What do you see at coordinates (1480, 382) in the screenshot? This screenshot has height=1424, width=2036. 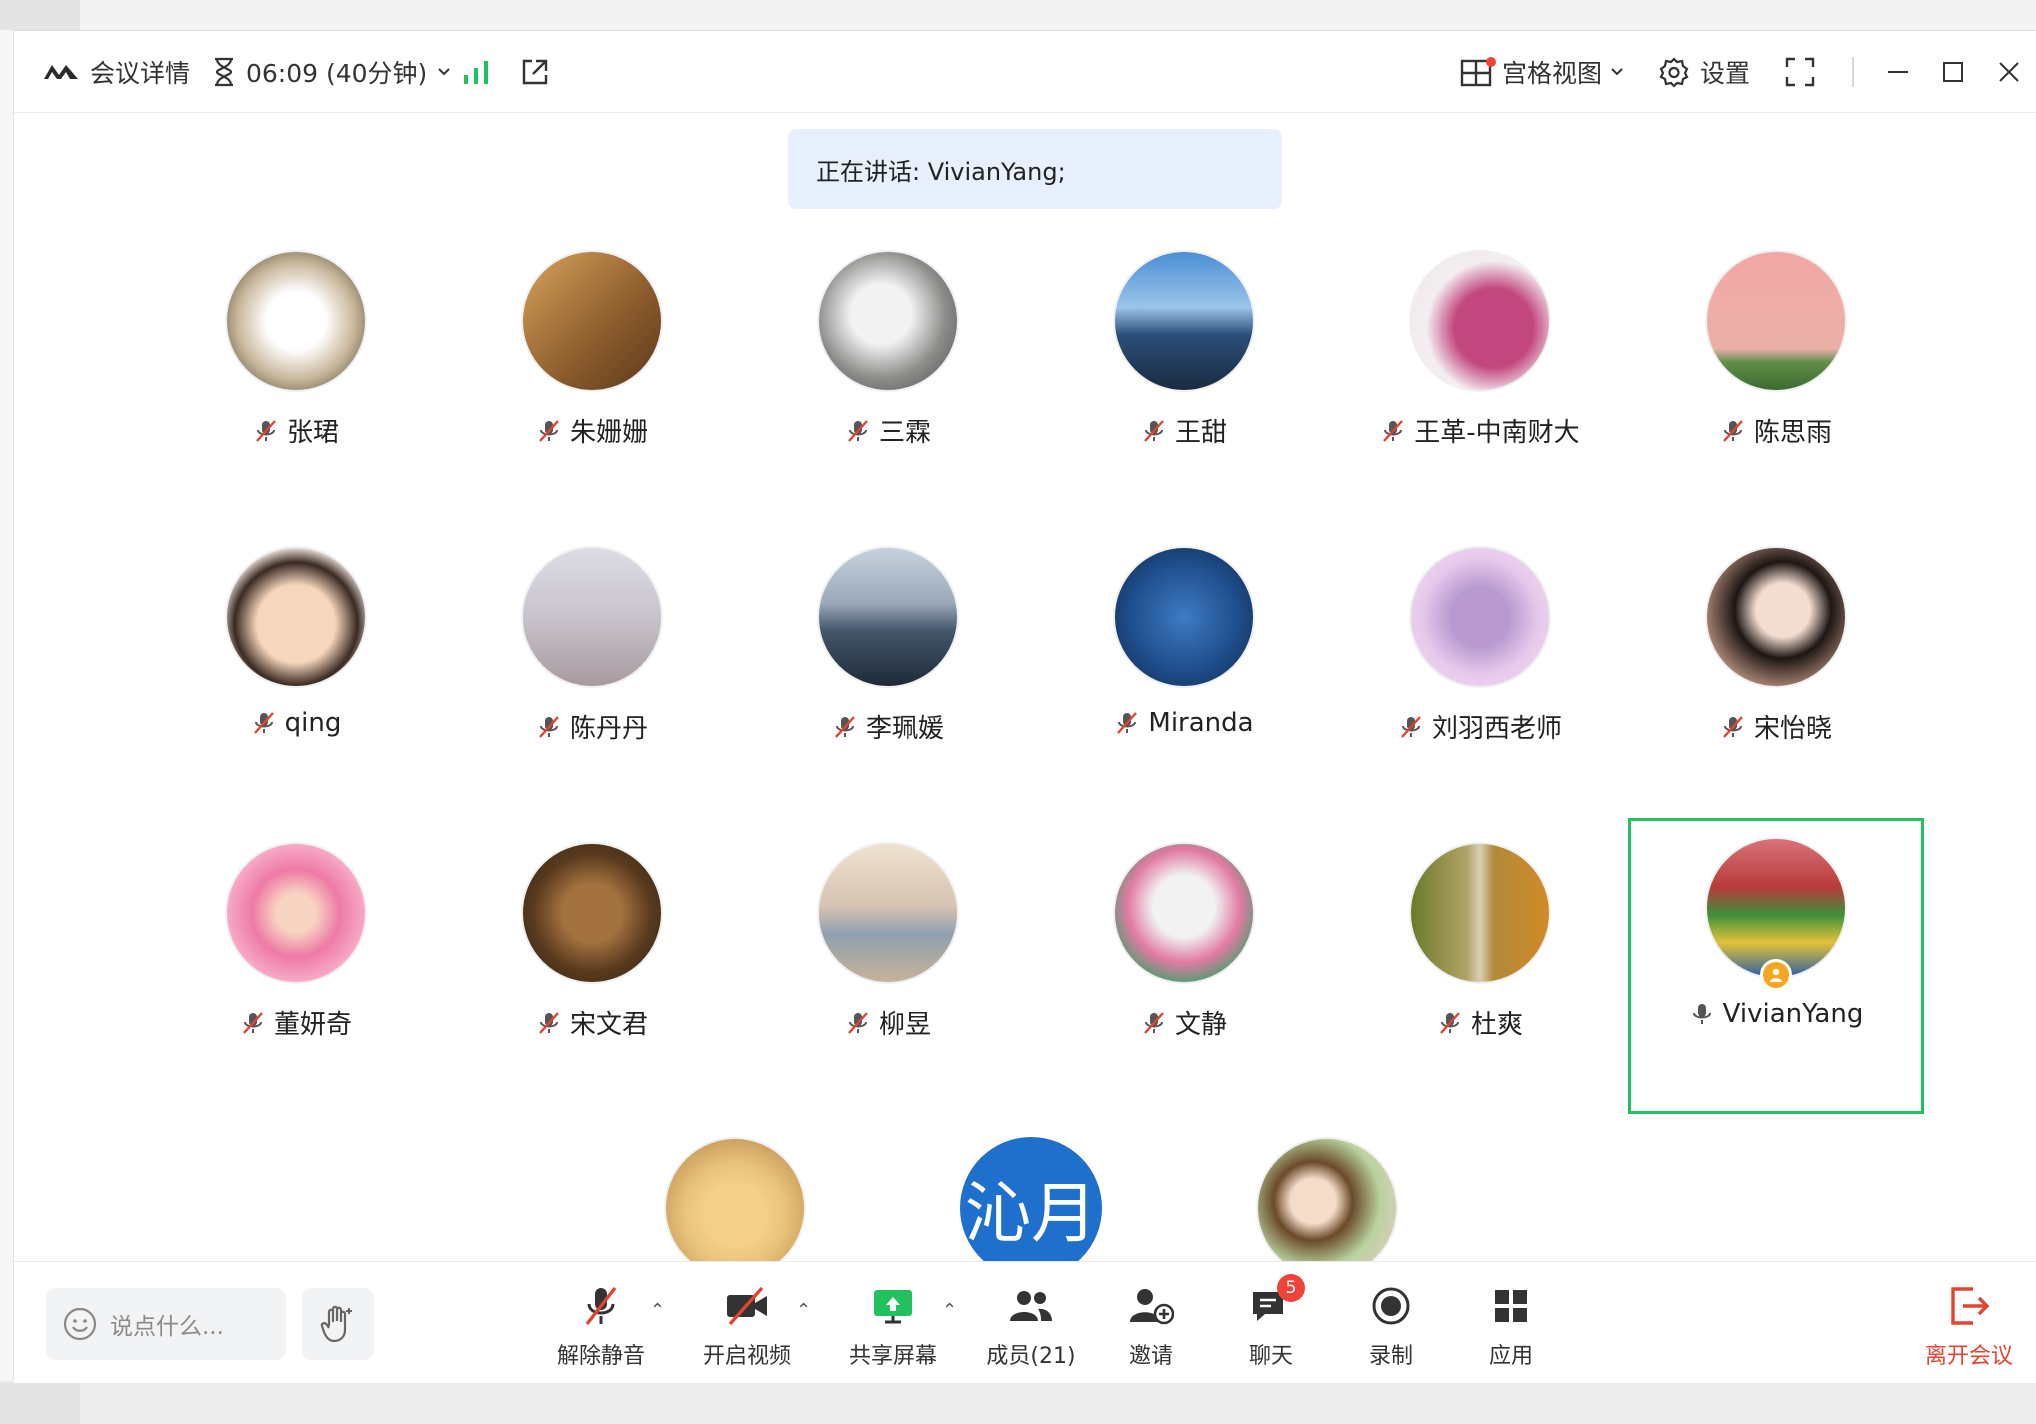 I see `participant-tile: 王革-中南财大` at bounding box center [1480, 382].